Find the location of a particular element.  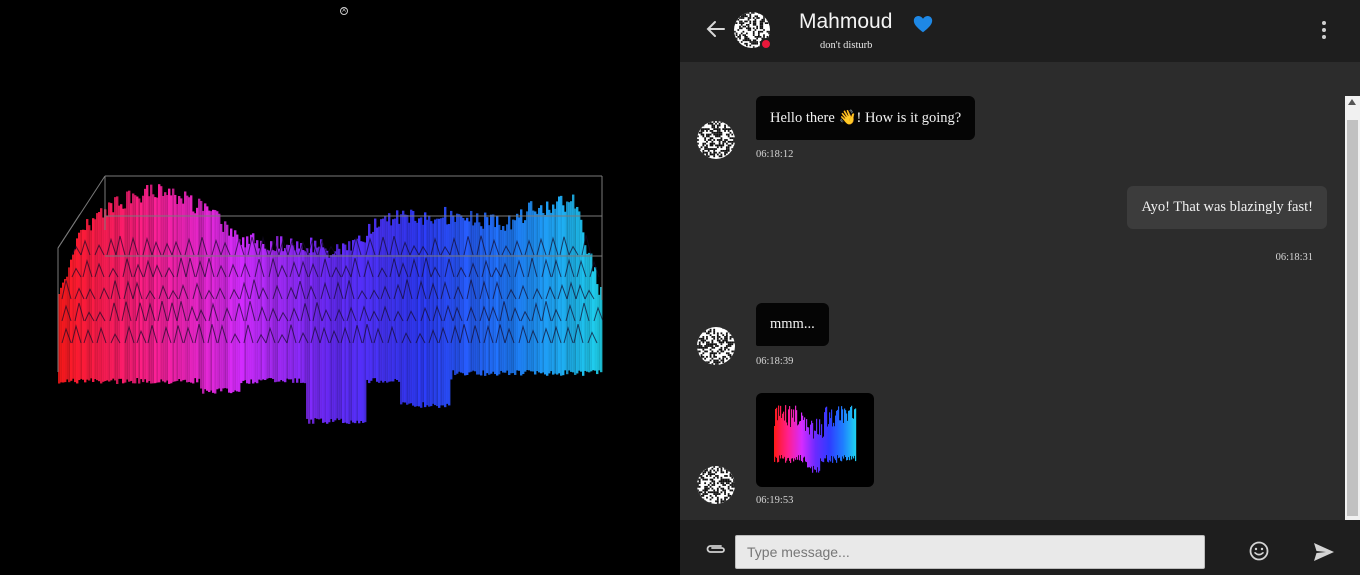

more-vertical-icon is located at coordinates (1324, 30).